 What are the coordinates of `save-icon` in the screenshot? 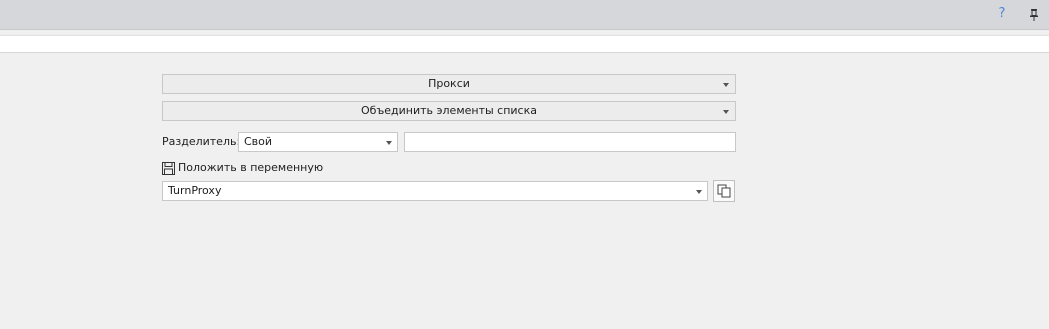 It's located at (168, 168).